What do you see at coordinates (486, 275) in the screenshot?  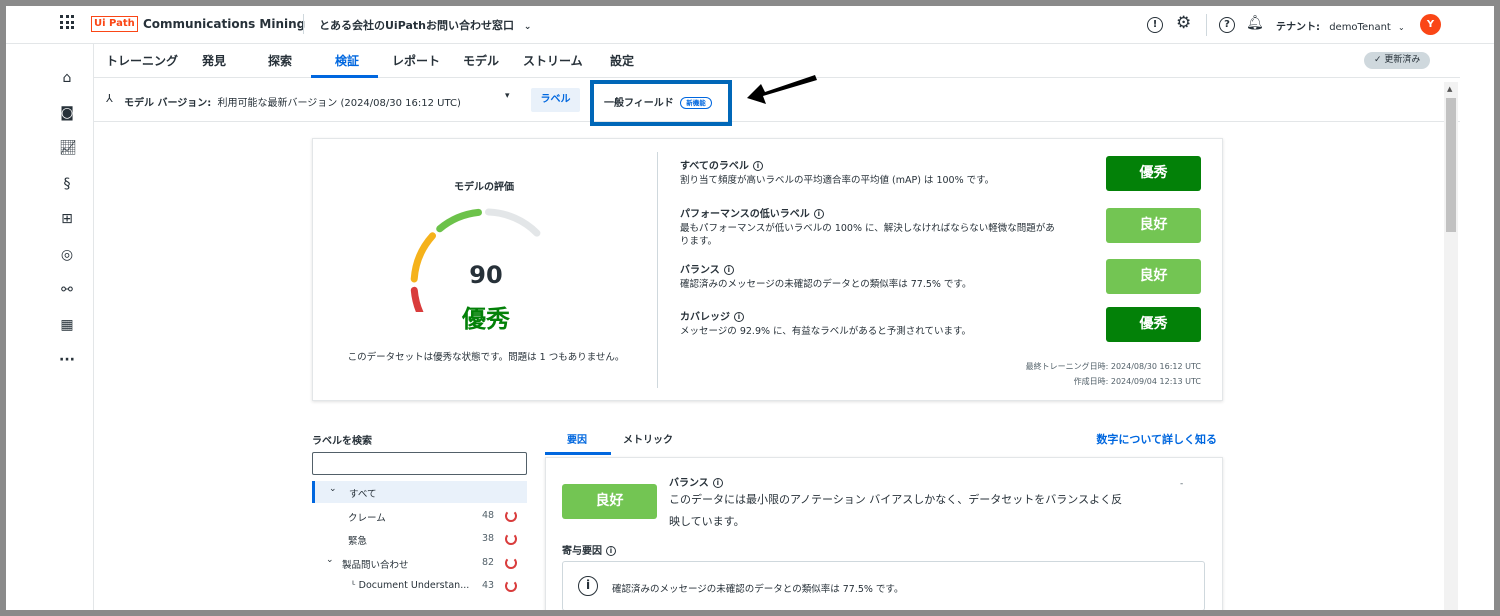 I see `score-value: 90` at bounding box center [486, 275].